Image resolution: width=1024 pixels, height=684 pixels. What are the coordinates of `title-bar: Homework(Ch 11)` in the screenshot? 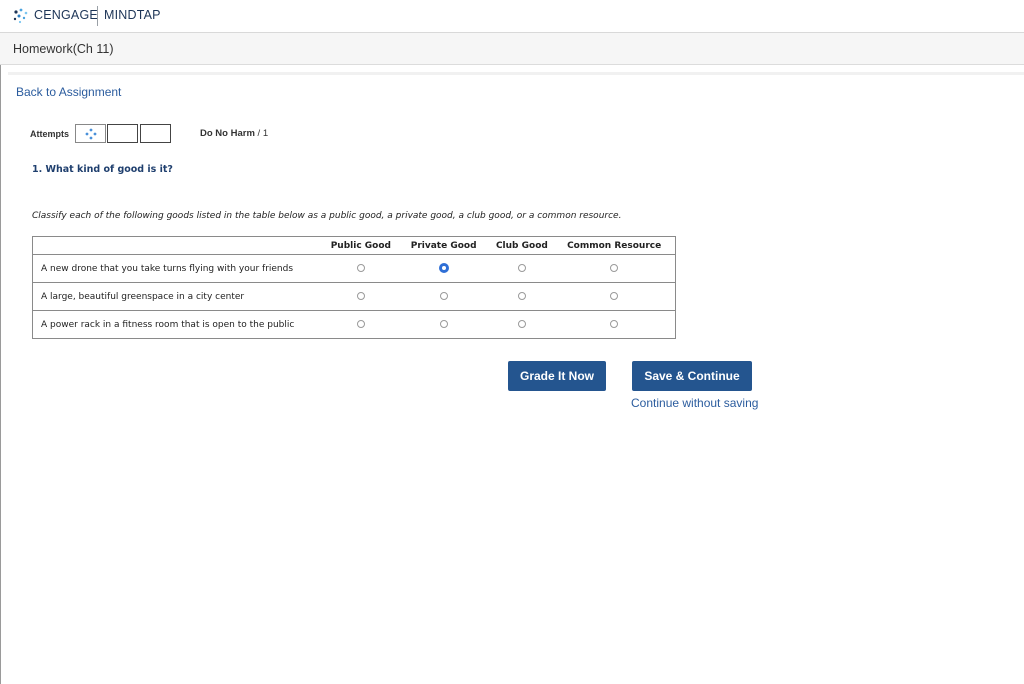 It's located at (512, 49).